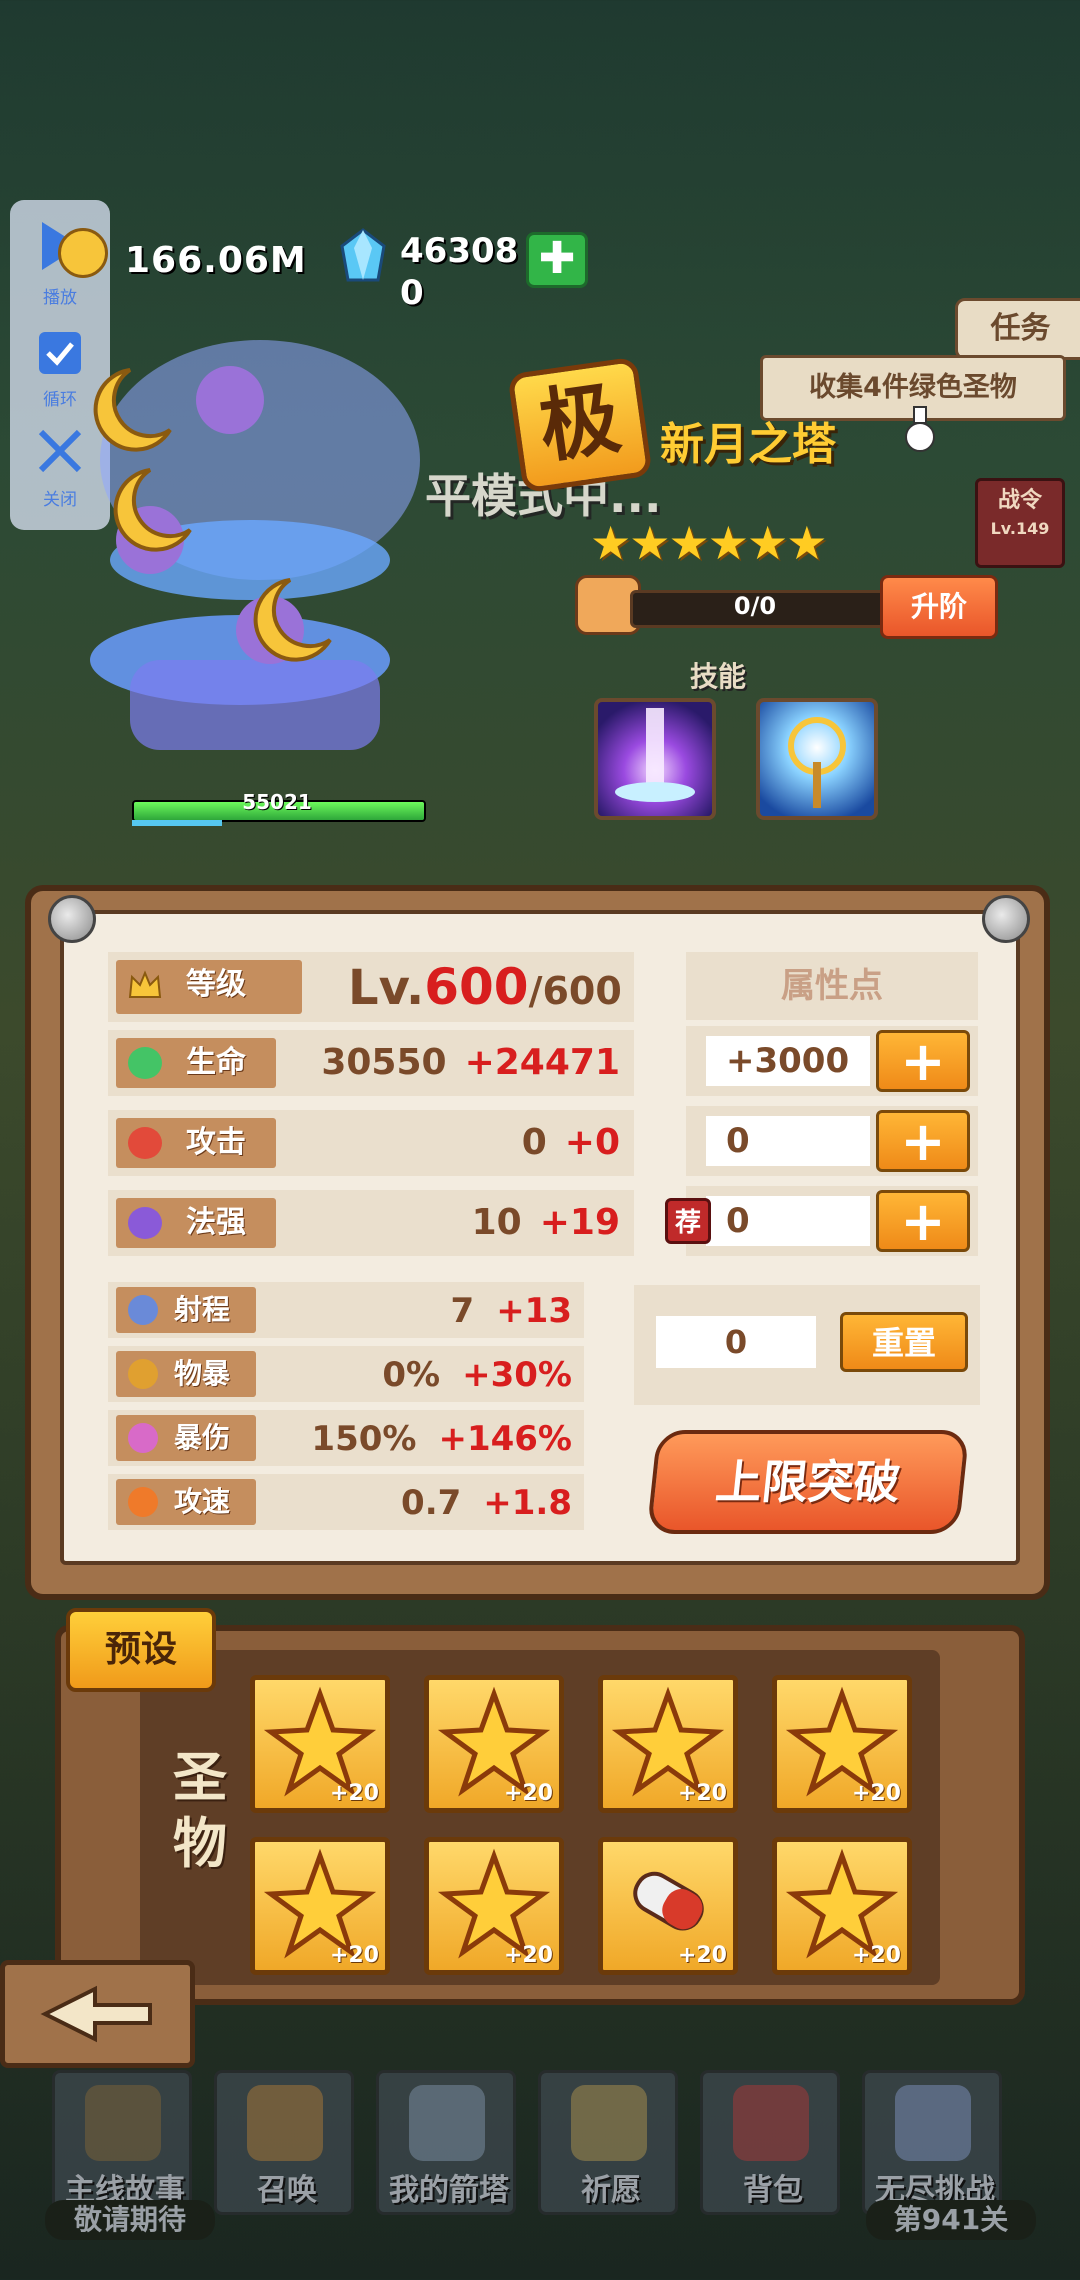 The height and width of the screenshot is (2280, 1080). Describe the element at coordinates (449, 2190) in the screenshot. I see `nav-item-label: 我的箭塔` at that location.